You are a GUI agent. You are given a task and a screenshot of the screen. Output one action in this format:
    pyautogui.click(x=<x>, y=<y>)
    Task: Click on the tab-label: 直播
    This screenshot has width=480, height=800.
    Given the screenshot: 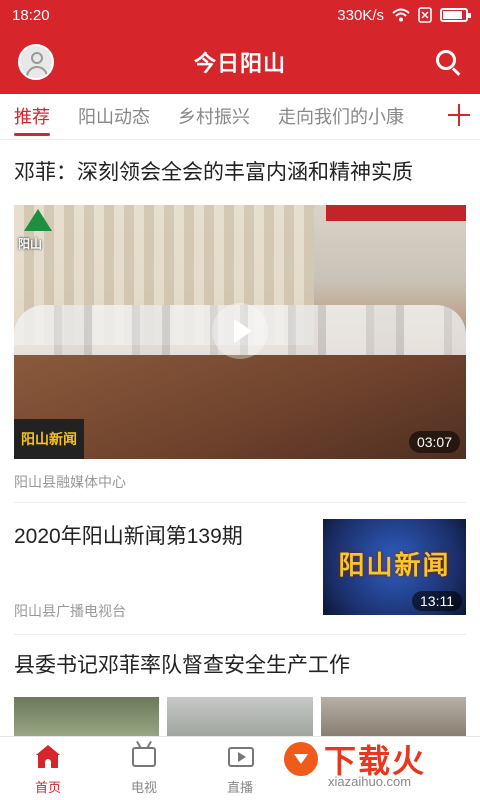 What is the action you would take?
    pyautogui.click(x=239, y=787)
    